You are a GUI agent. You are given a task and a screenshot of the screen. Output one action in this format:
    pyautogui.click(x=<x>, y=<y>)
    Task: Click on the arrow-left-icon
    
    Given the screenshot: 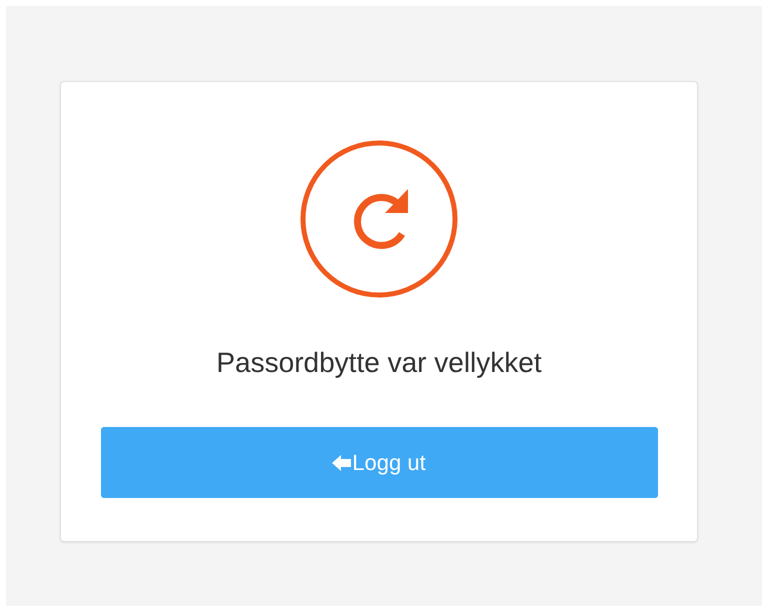 What is the action you would take?
    pyautogui.click(x=342, y=463)
    